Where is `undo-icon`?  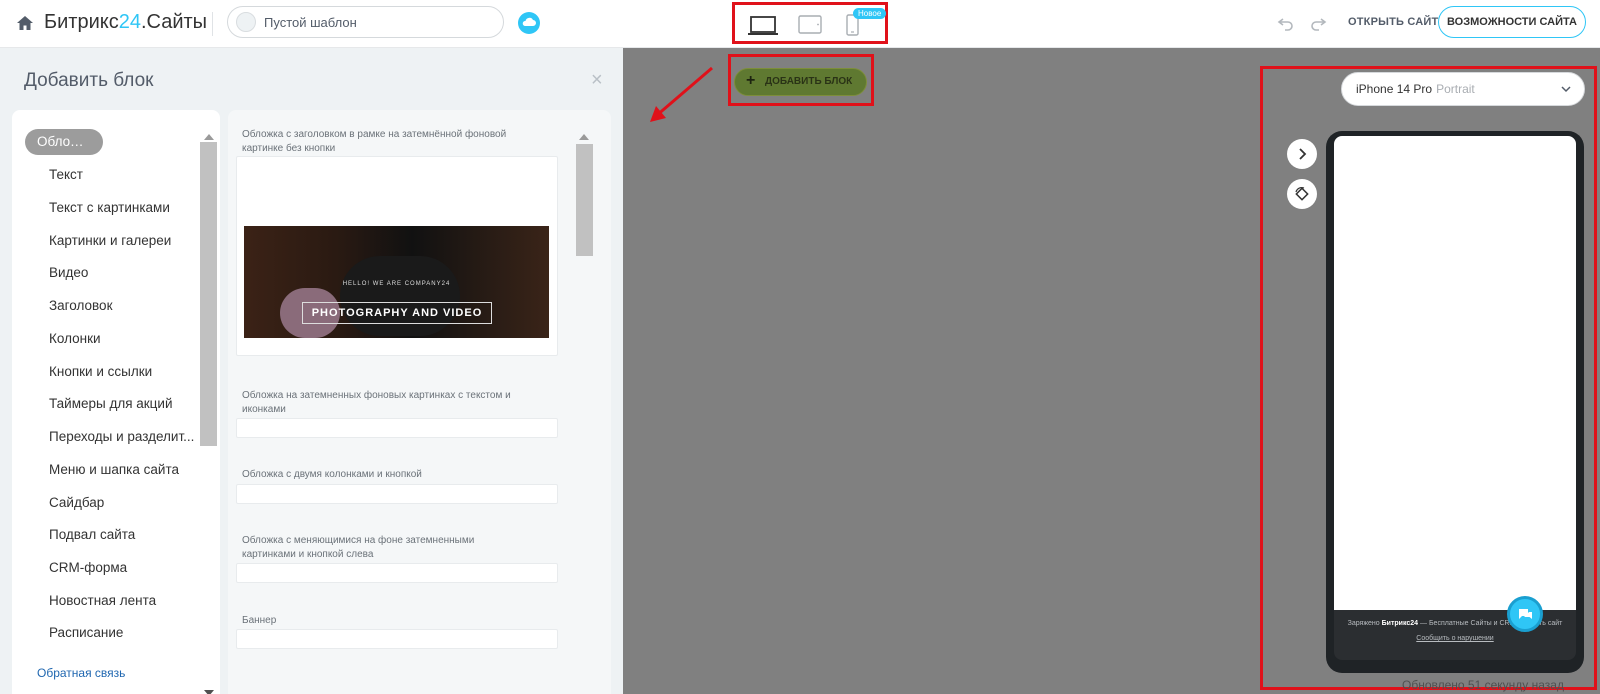
undo-icon is located at coordinates (1286, 23).